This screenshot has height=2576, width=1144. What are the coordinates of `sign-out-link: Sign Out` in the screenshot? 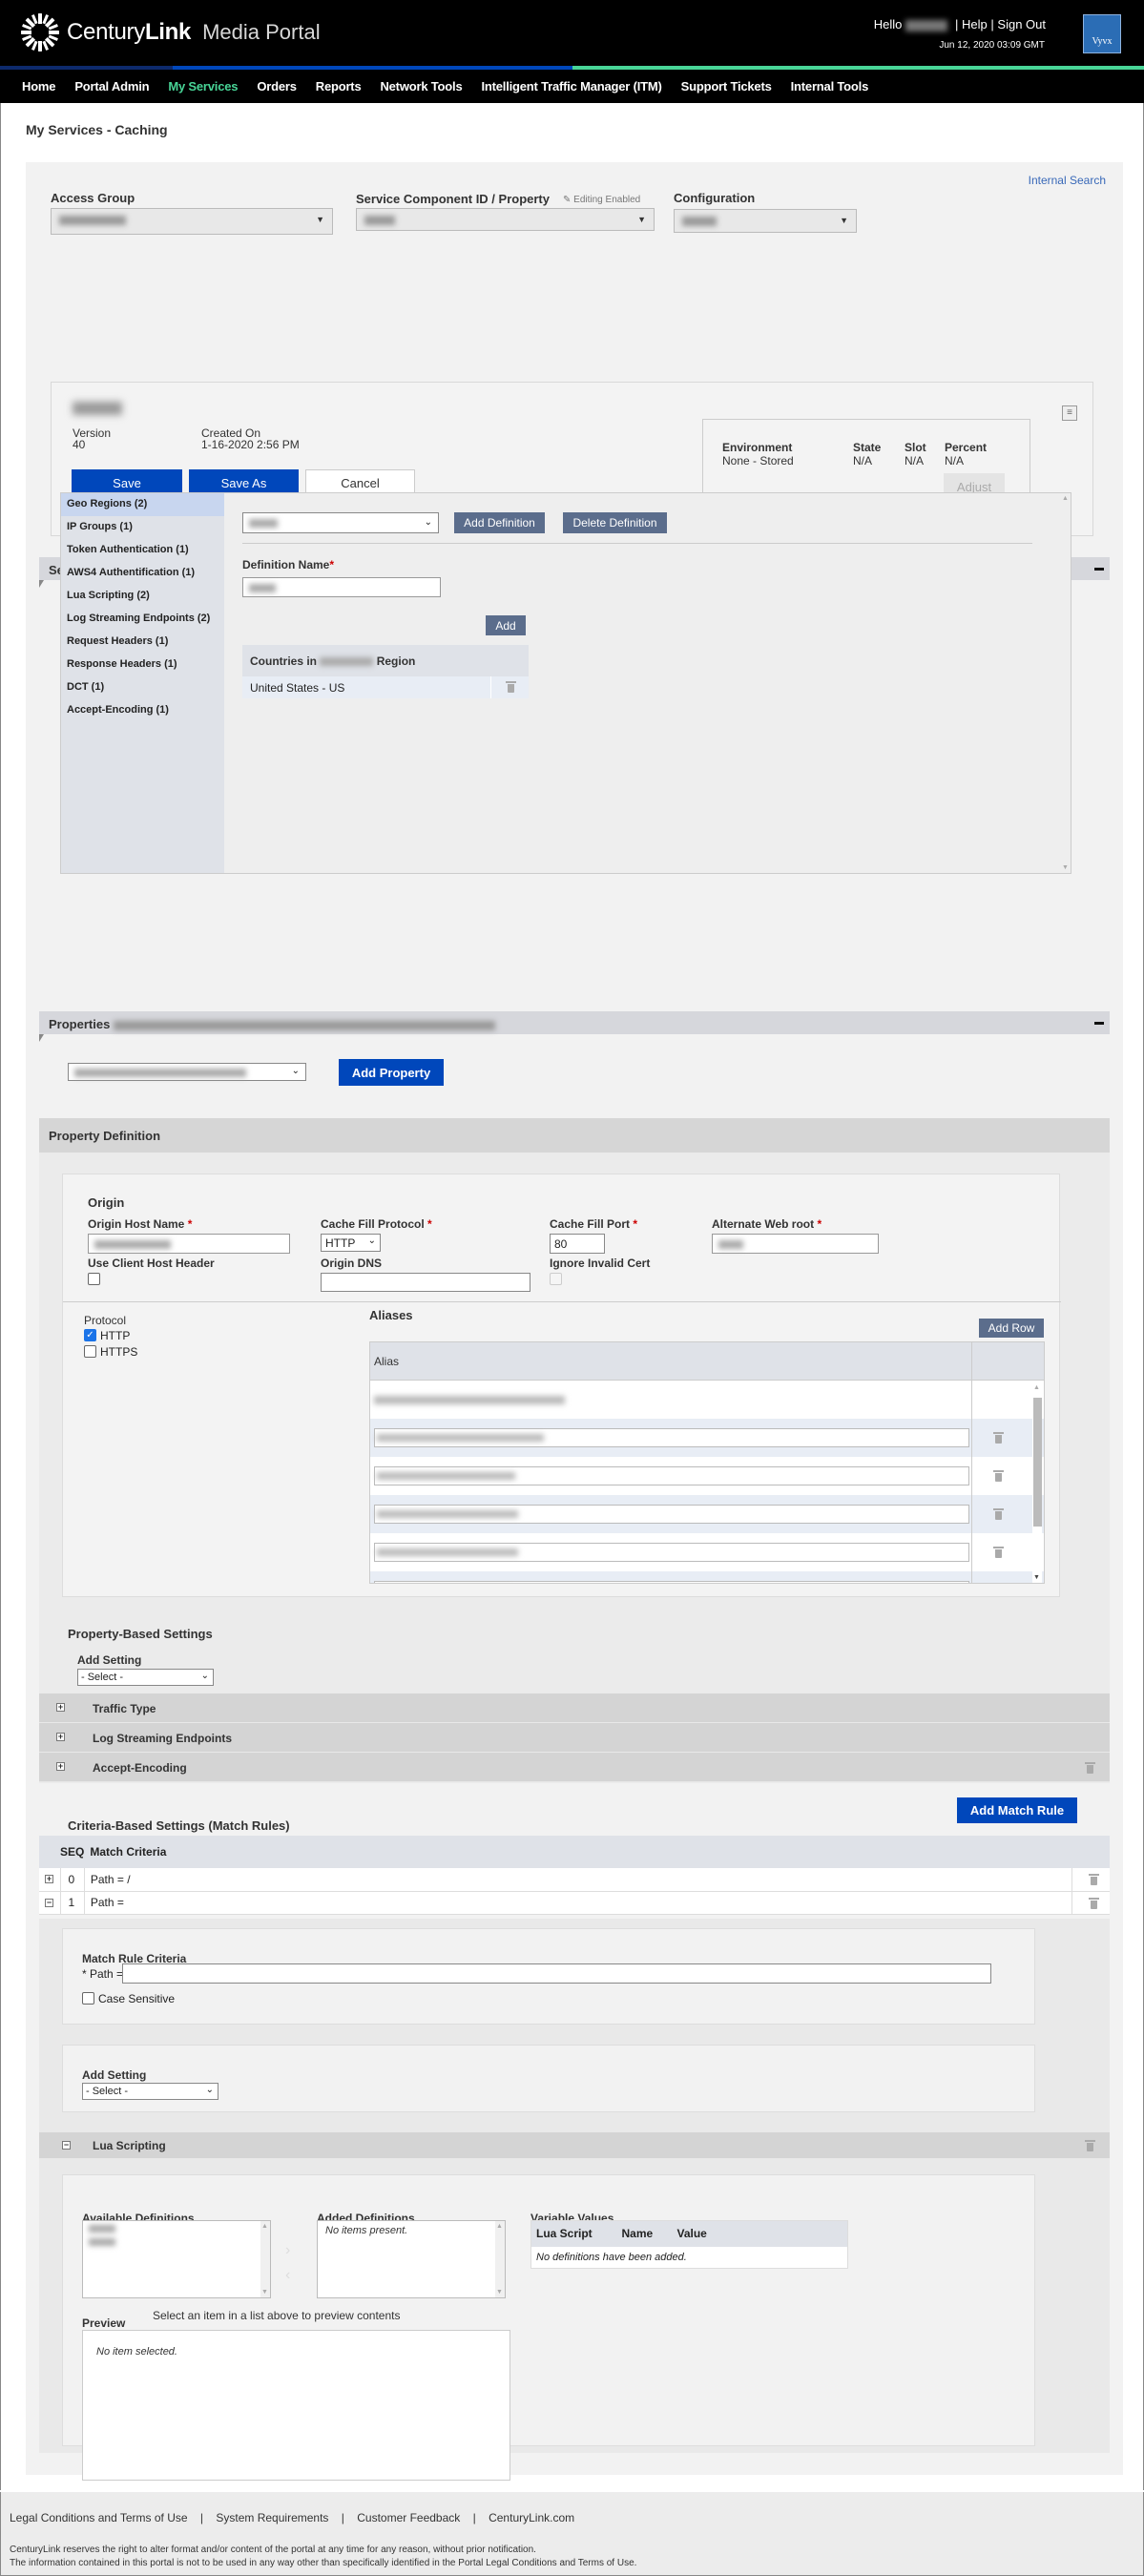 It's located at (1021, 24).